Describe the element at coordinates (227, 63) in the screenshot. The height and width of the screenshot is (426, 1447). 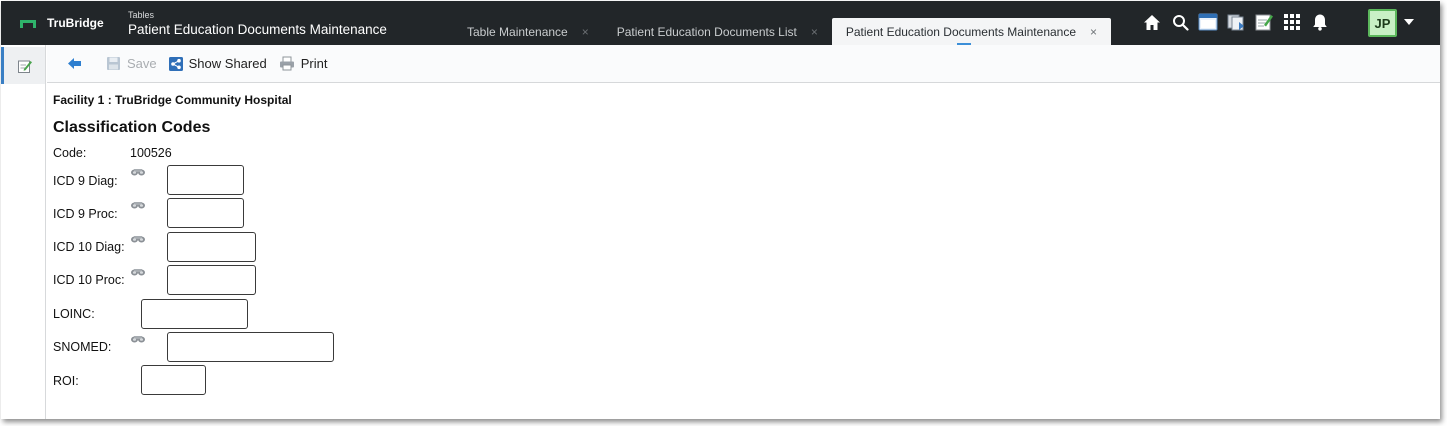
I see `show-shared-label: Show Shared` at that location.